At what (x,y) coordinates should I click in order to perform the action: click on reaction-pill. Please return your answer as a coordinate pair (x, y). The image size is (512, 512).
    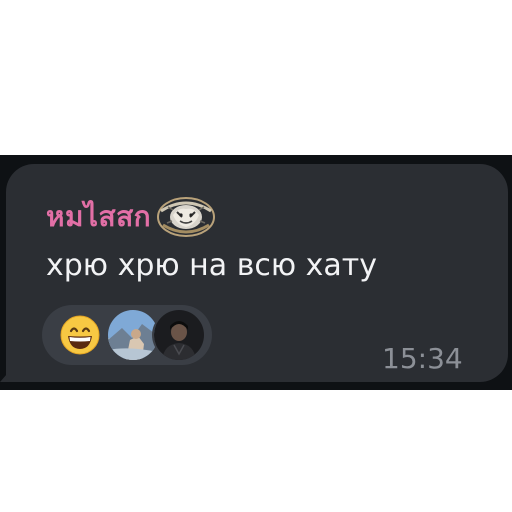
    Looking at the image, I should click on (127, 335).